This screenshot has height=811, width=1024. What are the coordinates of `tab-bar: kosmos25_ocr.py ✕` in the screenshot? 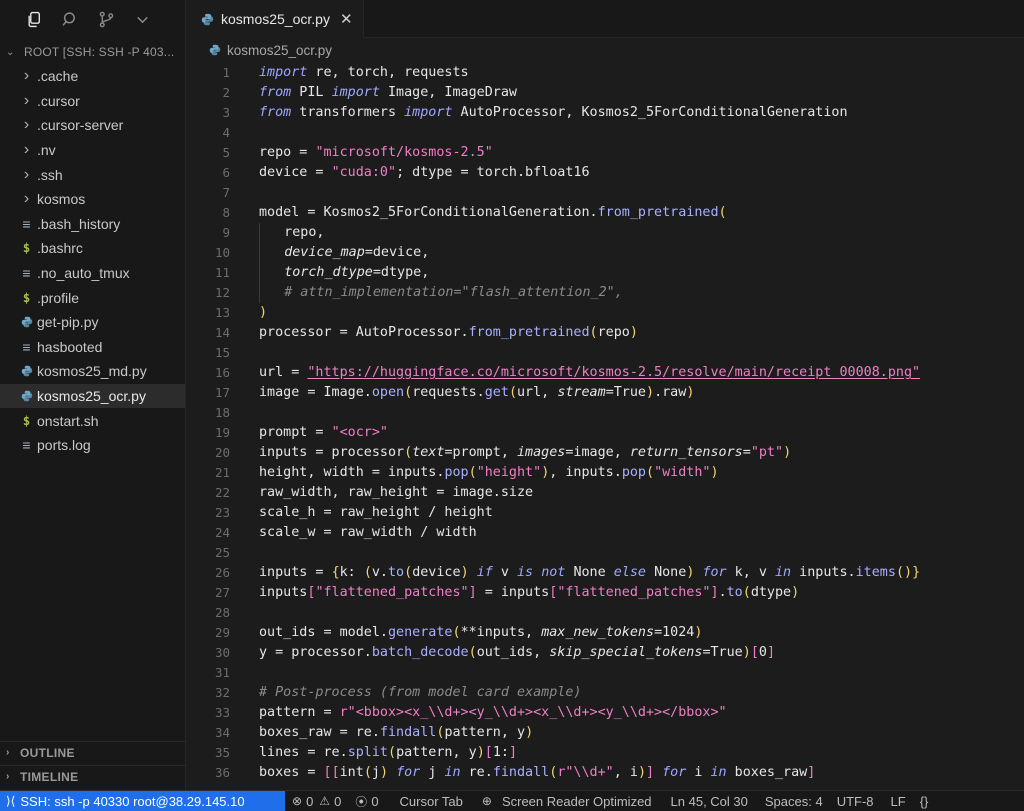 It's located at (605, 19).